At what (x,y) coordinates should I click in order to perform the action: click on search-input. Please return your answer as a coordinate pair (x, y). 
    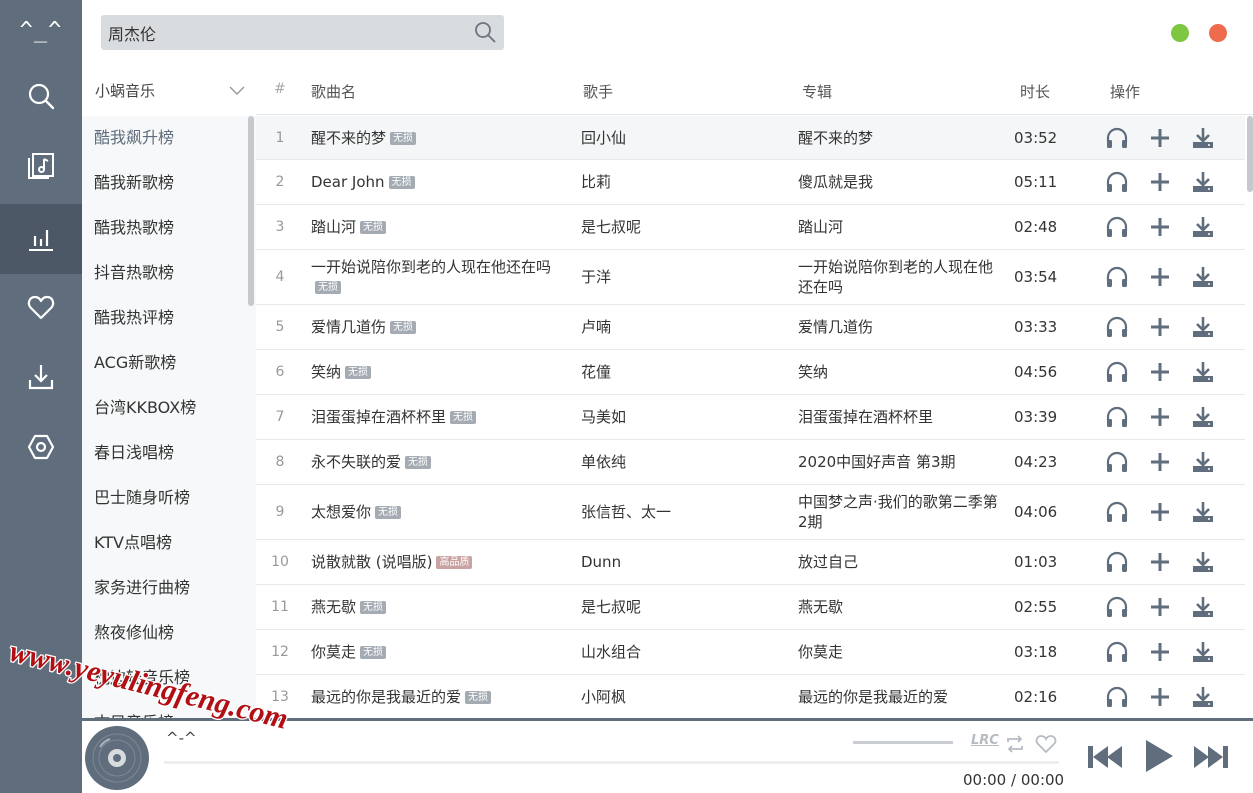
    Looking at the image, I should click on (281, 32).